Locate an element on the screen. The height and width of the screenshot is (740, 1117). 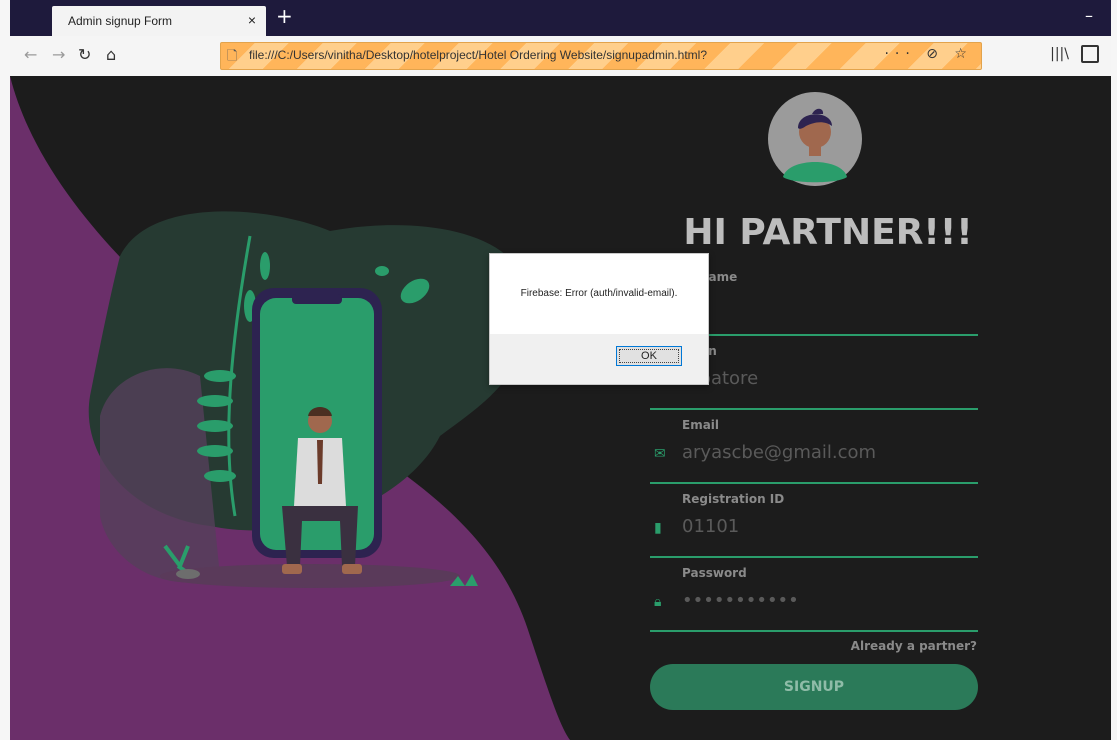
id-card-icon: ▮ is located at coordinates (658, 528).